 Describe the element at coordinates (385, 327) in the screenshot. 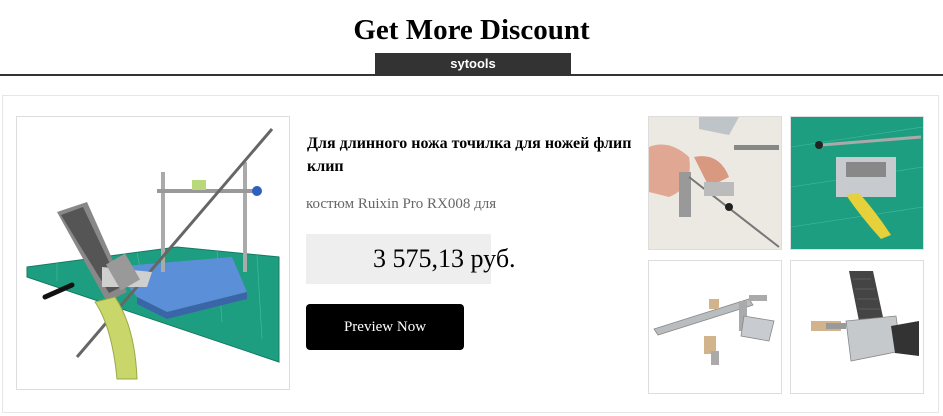

I see `preview-now-button: Preview Now` at that location.